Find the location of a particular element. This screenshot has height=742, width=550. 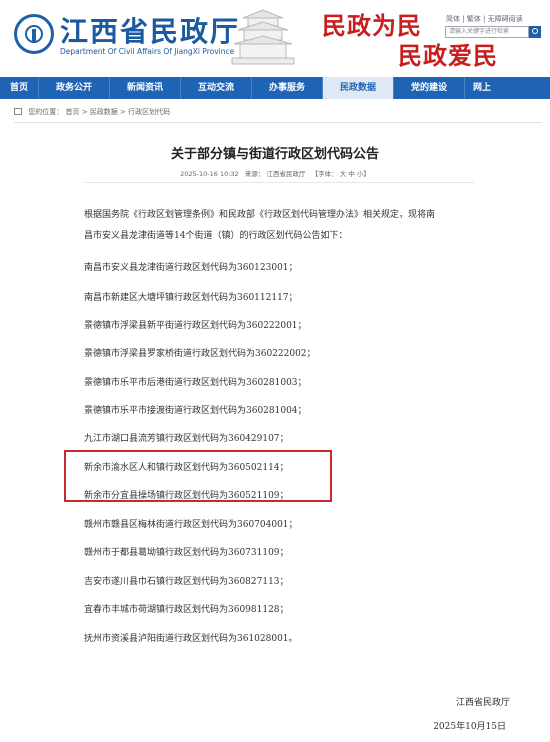

list-item: 景德镇市乐平市后港街道行政区划代码为360281003； is located at coordinates (195, 383).